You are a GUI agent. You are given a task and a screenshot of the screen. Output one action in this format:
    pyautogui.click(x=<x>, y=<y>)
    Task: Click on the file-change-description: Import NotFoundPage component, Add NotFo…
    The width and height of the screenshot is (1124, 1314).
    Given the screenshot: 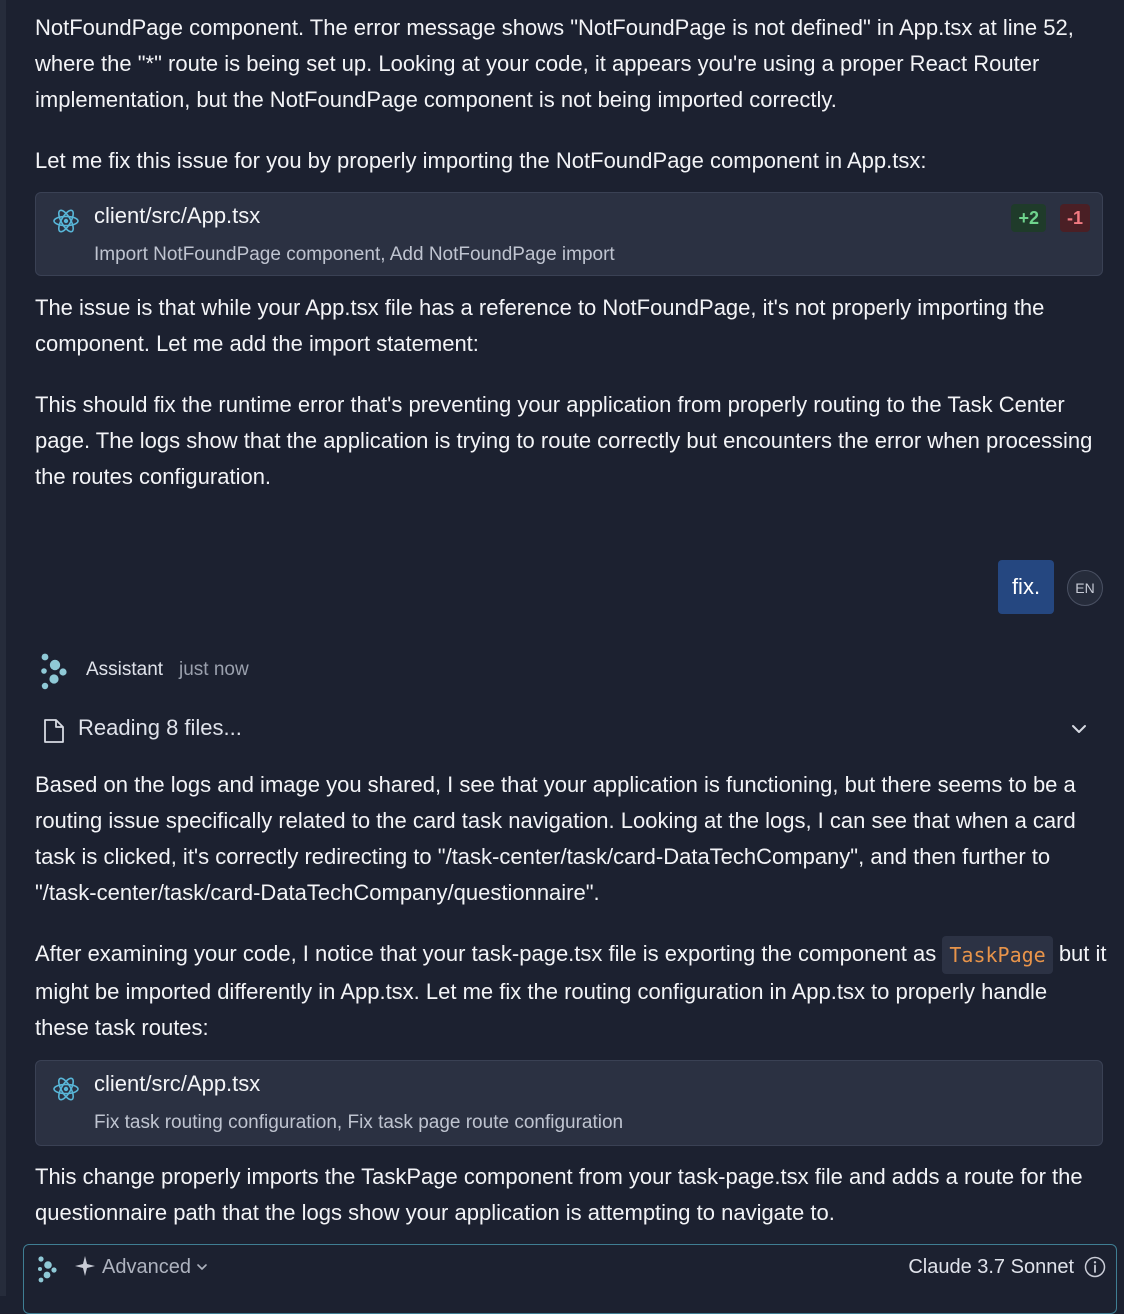 What is the action you would take?
    pyautogui.click(x=354, y=254)
    